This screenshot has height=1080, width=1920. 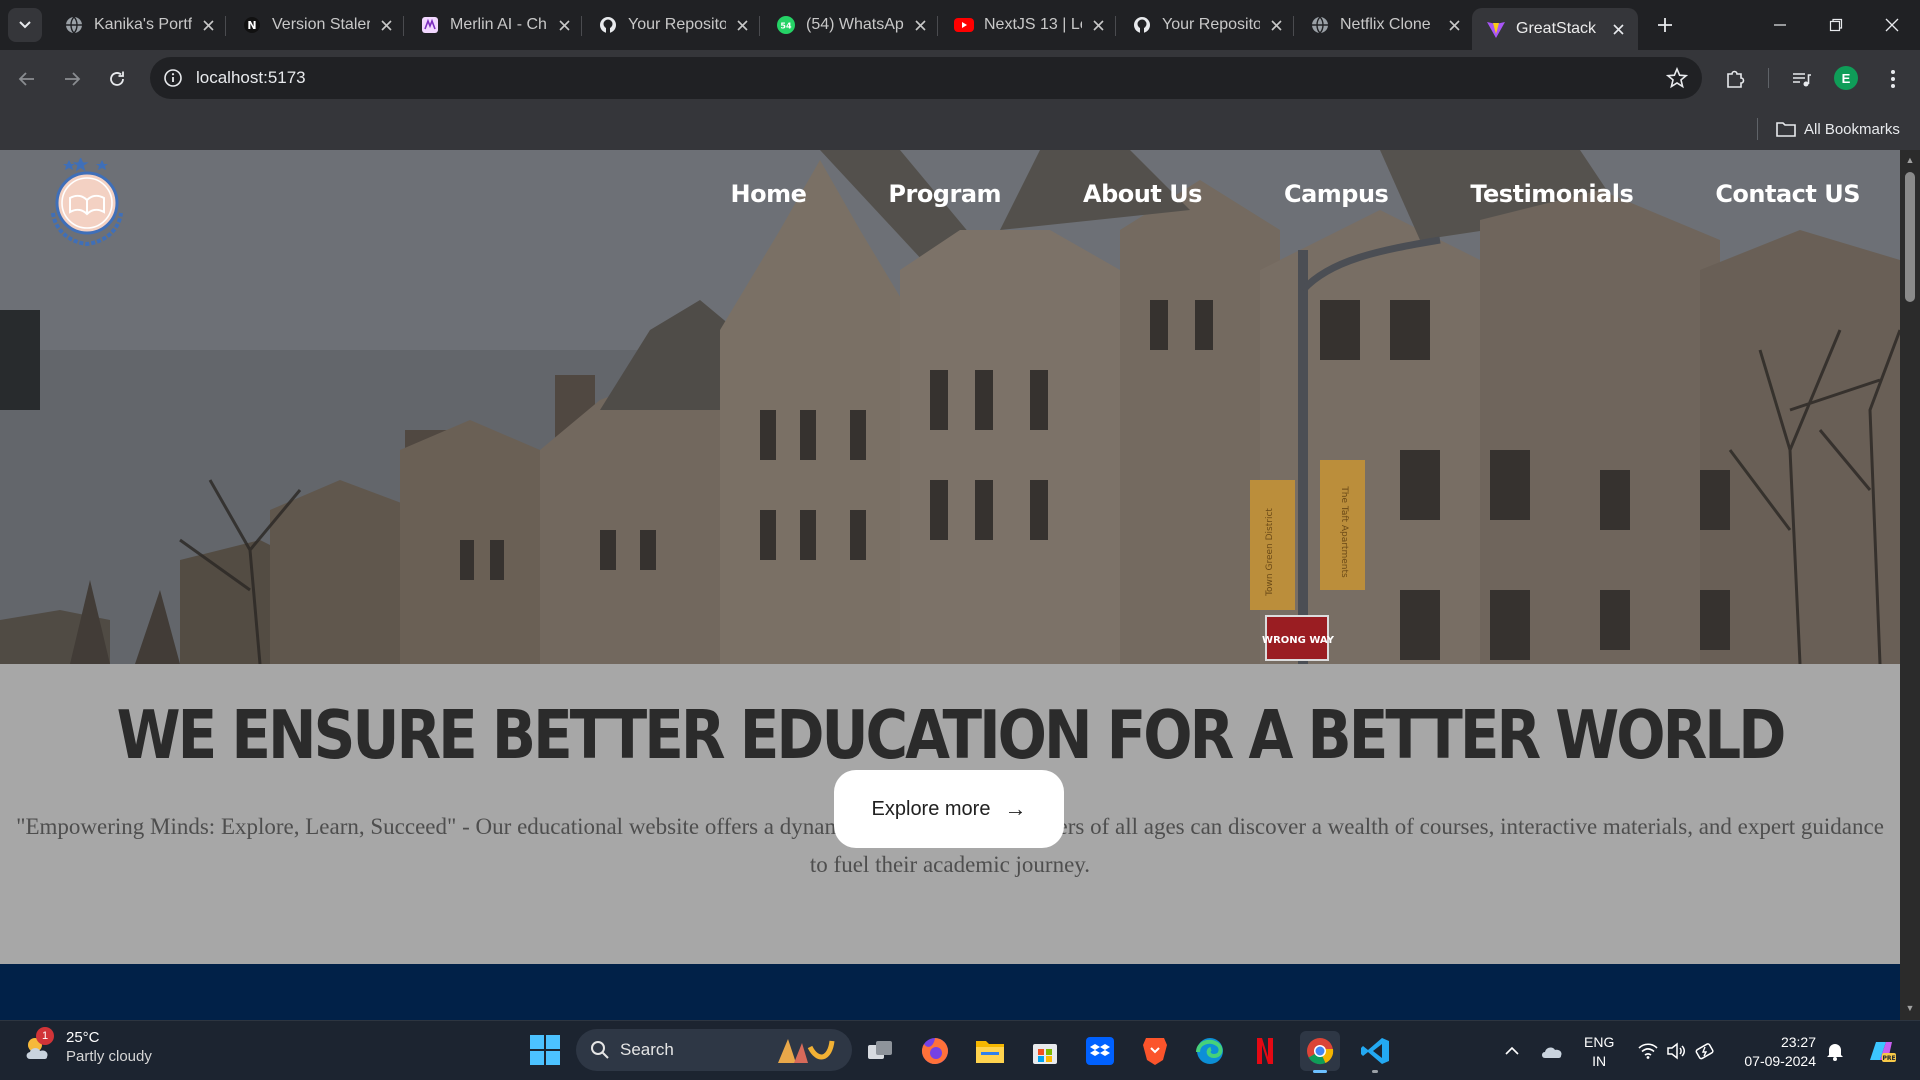 I want to click on brave-icon, so click(x=1155, y=1051).